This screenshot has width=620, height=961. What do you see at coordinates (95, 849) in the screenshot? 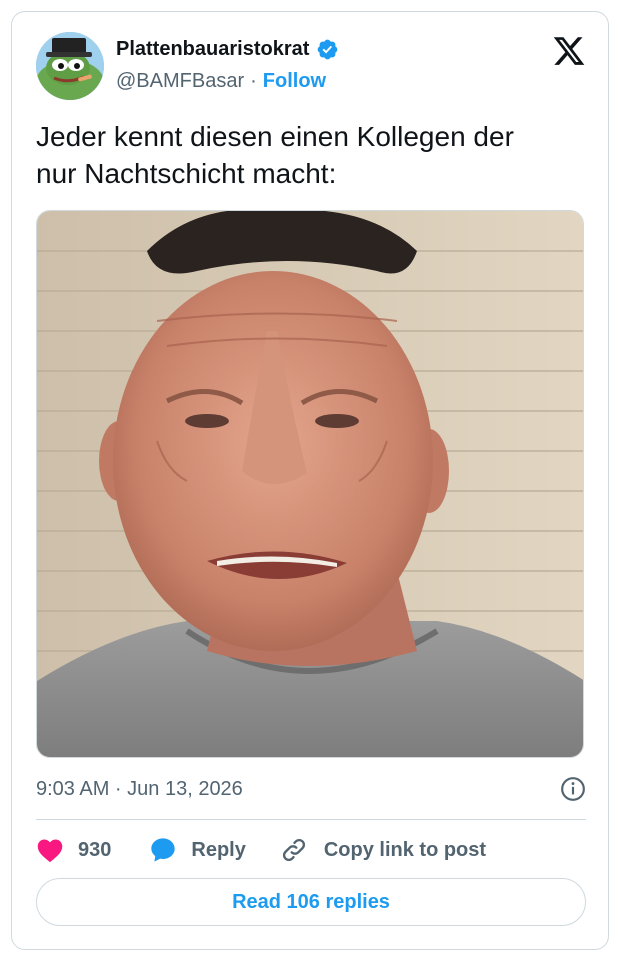
I see `like-count: 930` at bounding box center [95, 849].